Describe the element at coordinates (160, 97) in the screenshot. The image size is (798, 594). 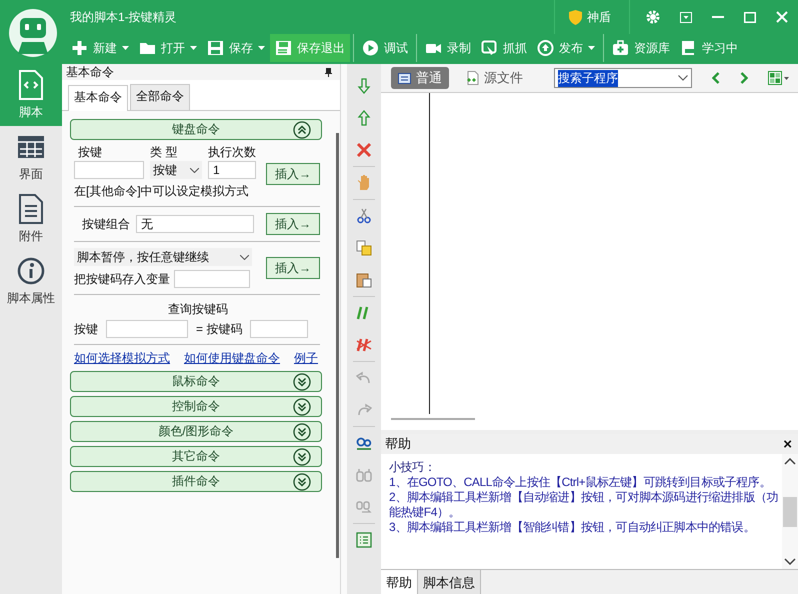
I see `tab: 全部命令` at that location.